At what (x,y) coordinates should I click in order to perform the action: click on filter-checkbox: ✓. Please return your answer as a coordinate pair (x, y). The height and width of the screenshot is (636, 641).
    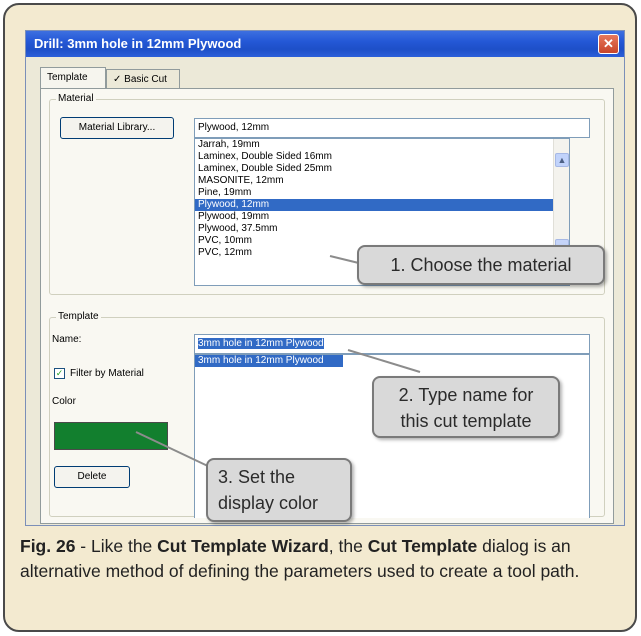
    Looking at the image, I should click on (59, 373).